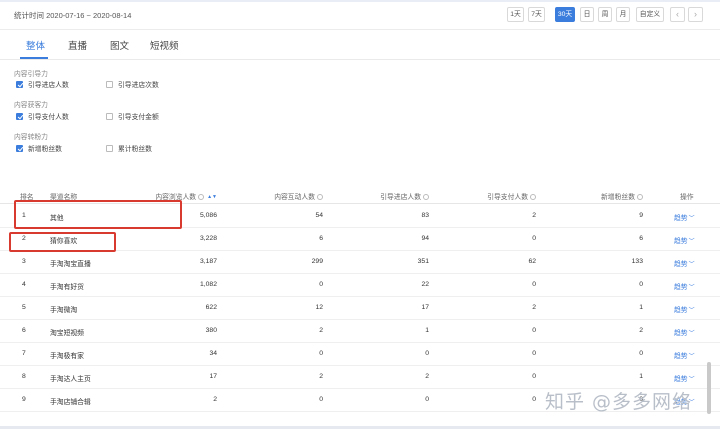  What do you see at coordinates (77, 45) in the screenshot?
I see `tab-live: 直播` at bounding box center [77, 45].